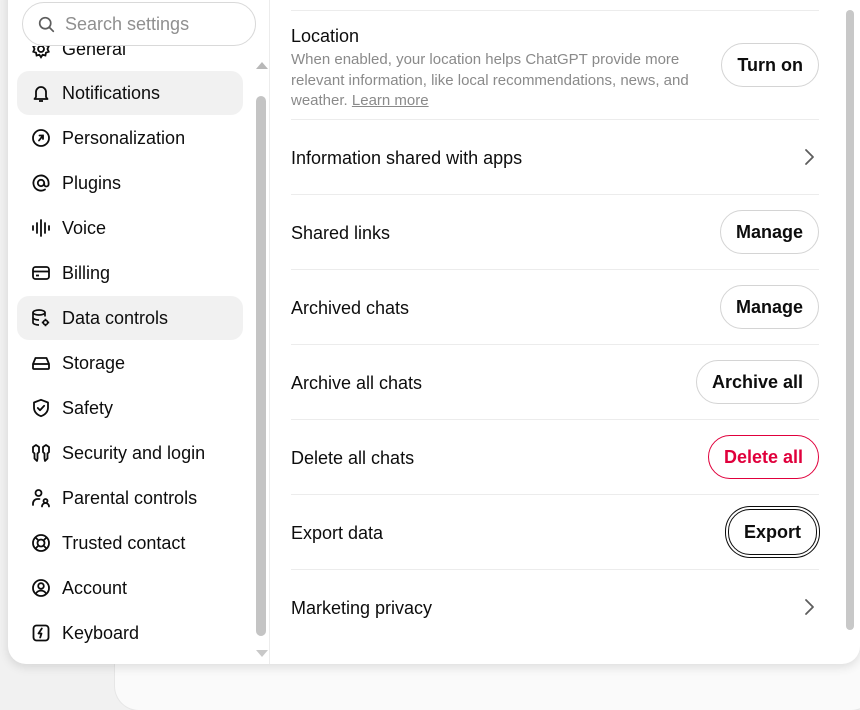 This screenshot has width=860, height=710. I want to click on bell-icon, so click(41, 93).